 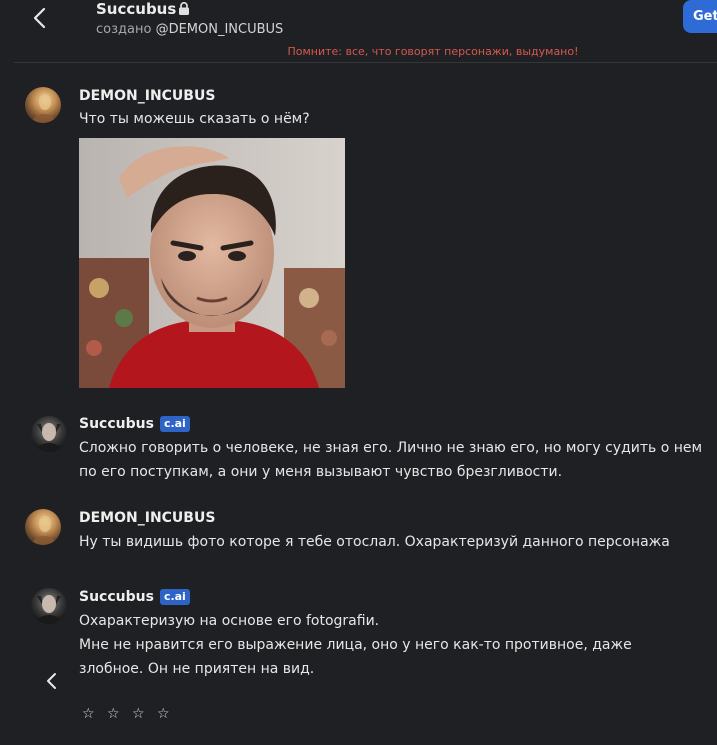 I want to click on creator-handle: @DEMON_INCUBUS, so click(x=220, y=29).